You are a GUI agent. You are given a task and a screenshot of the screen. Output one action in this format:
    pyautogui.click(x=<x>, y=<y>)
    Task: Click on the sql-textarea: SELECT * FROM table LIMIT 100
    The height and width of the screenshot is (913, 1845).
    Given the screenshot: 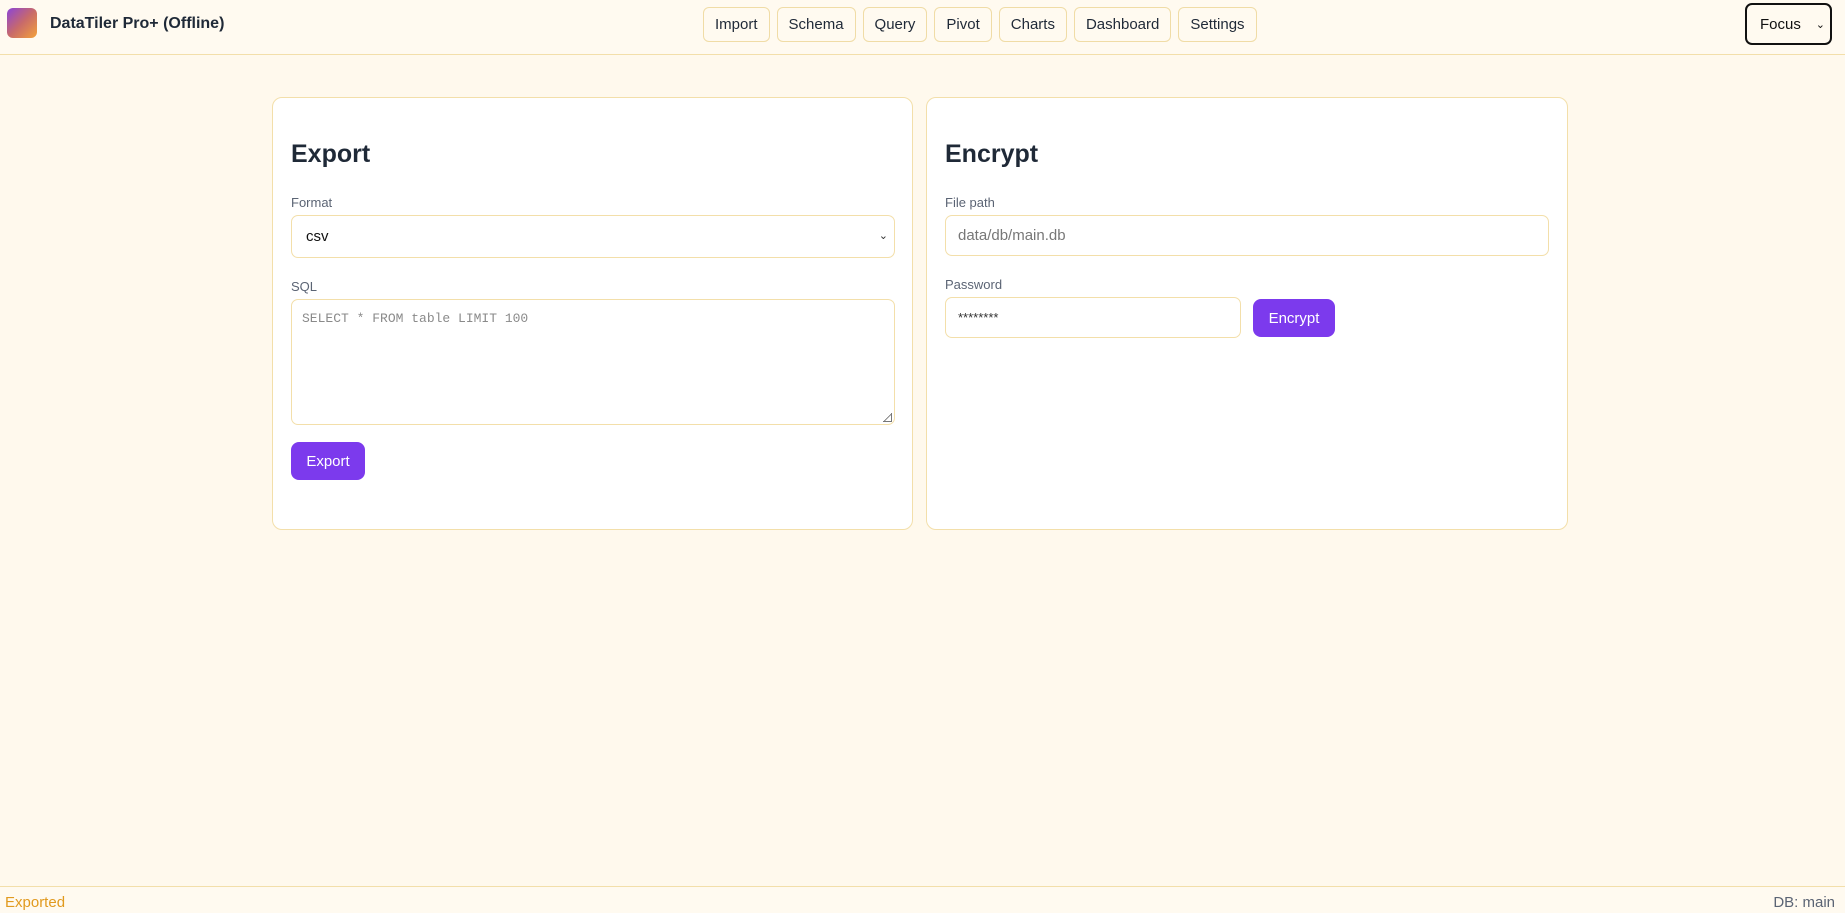 What is the action you would take?
    pyautogui.click(x=593, y=362)
    